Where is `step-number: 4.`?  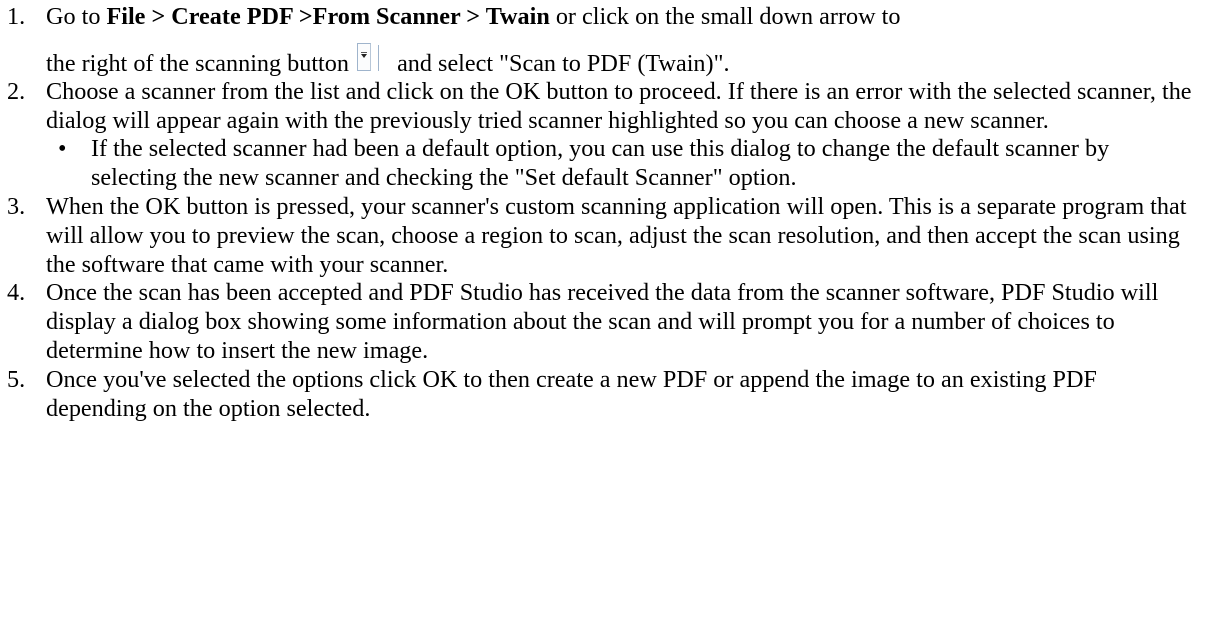 step-number: 4. is located at coordinates (16, 293).